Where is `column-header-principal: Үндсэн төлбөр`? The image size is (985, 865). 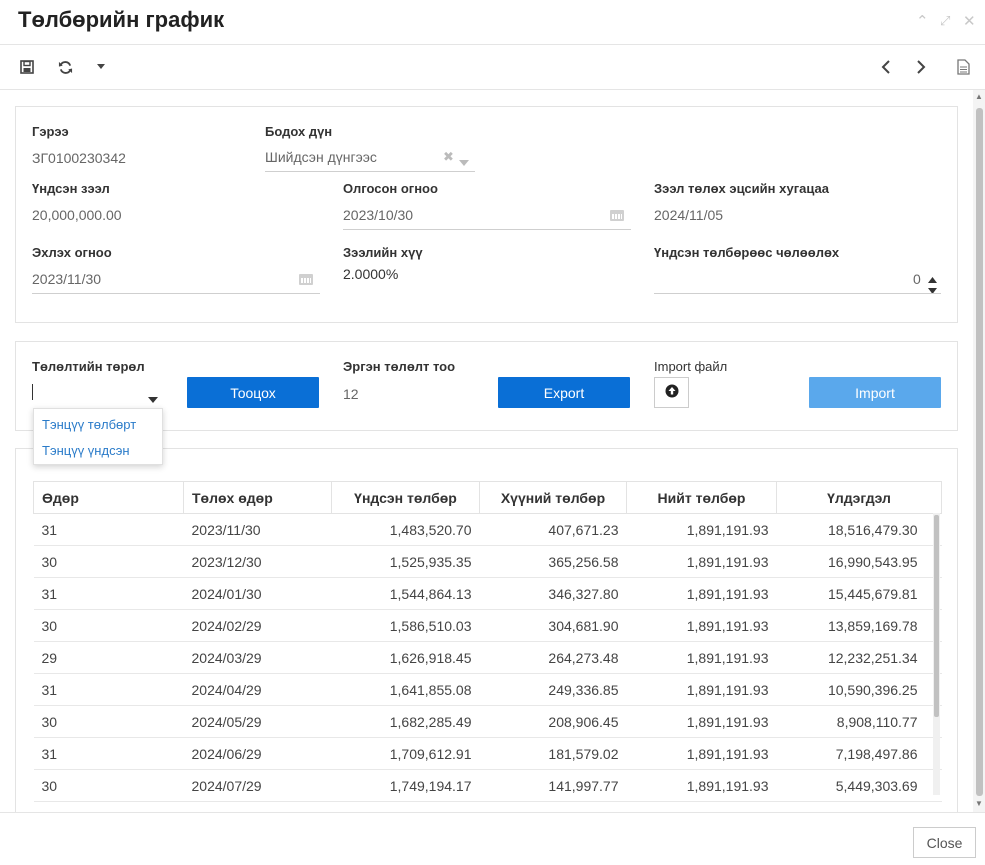
column-header-principal: Үндсэн төлбөр is located at coordinates (405, 497).